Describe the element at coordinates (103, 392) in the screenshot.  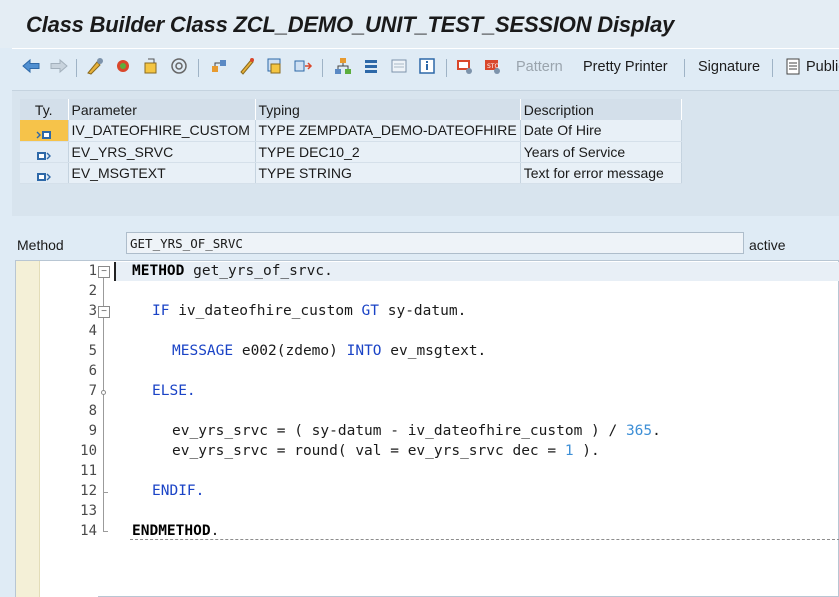
I see `fold-branch-icon` at that location.